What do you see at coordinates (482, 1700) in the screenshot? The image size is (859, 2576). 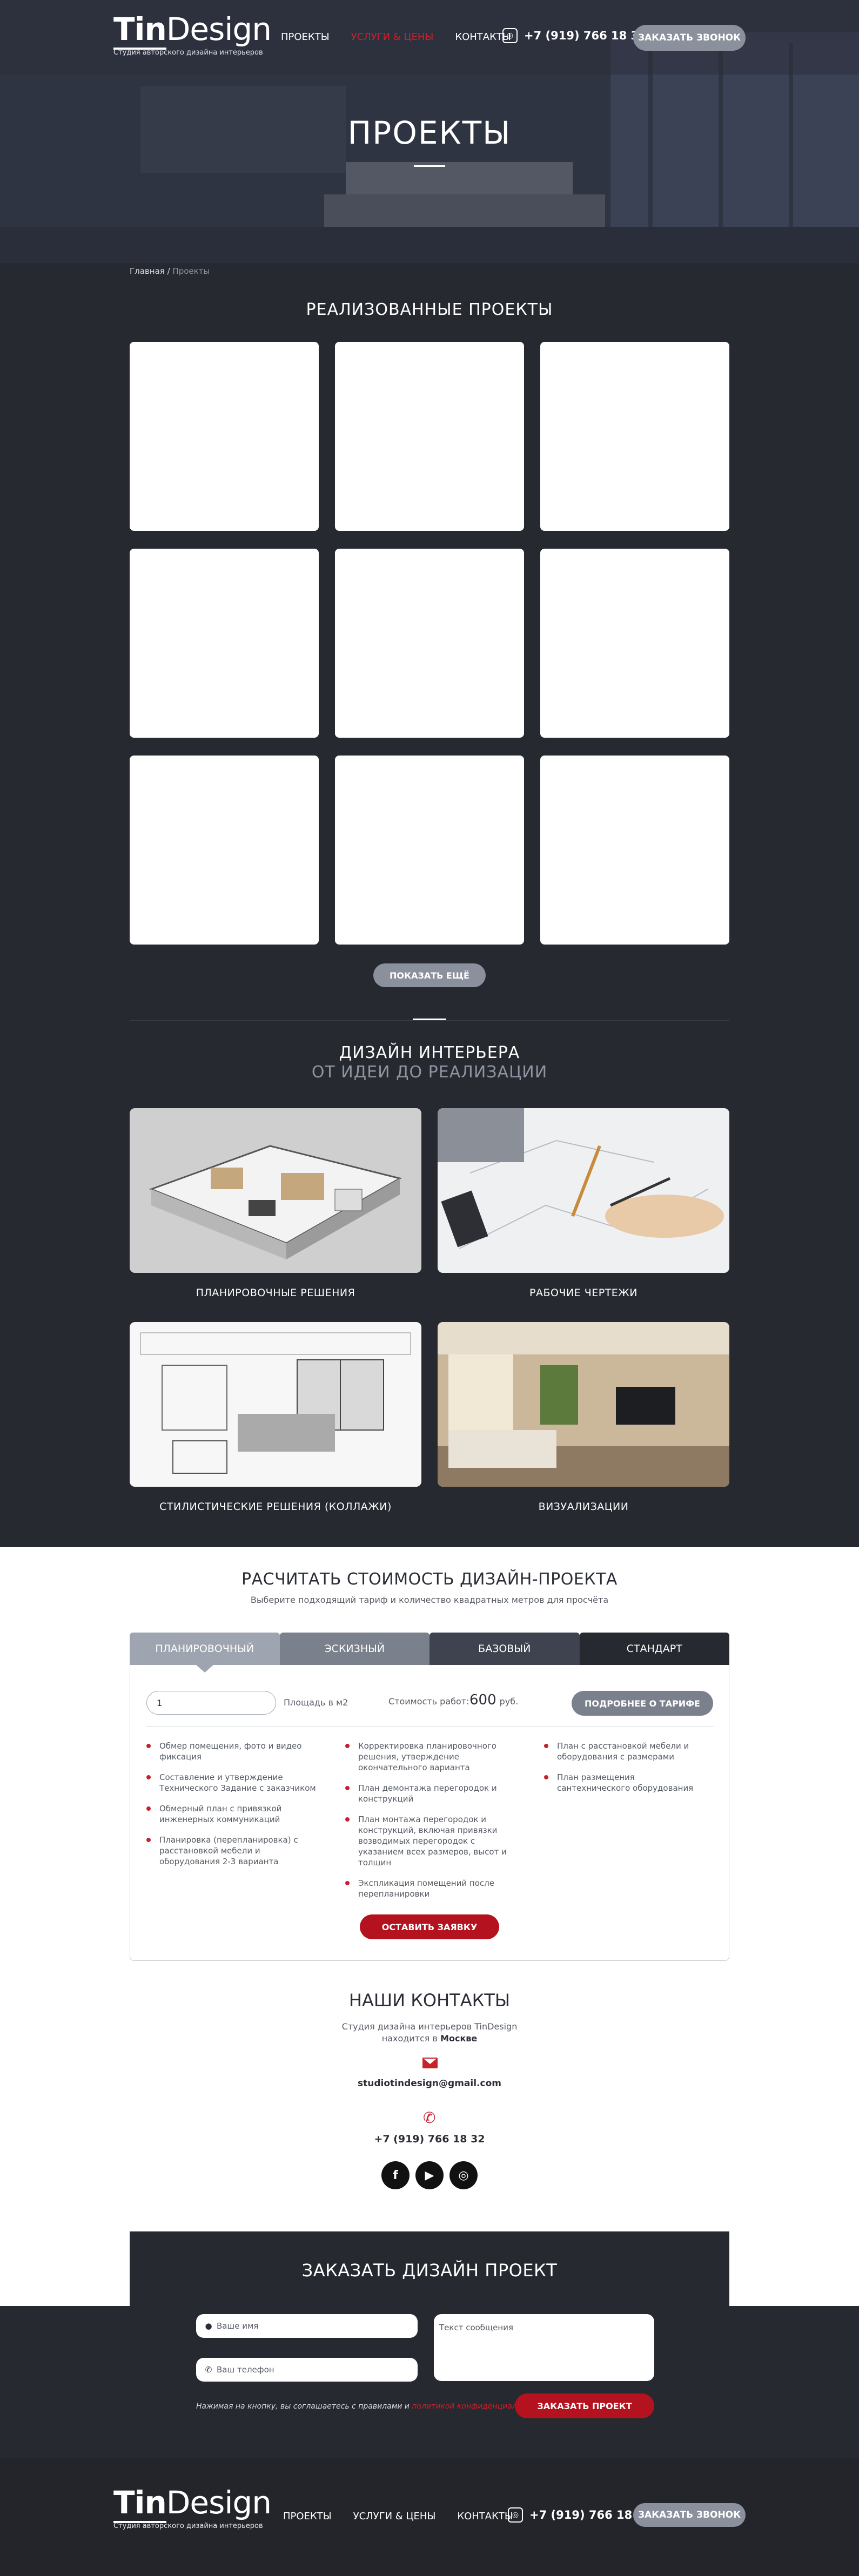 I see `cost-amount: 600` at bounding box center [482, 1700].